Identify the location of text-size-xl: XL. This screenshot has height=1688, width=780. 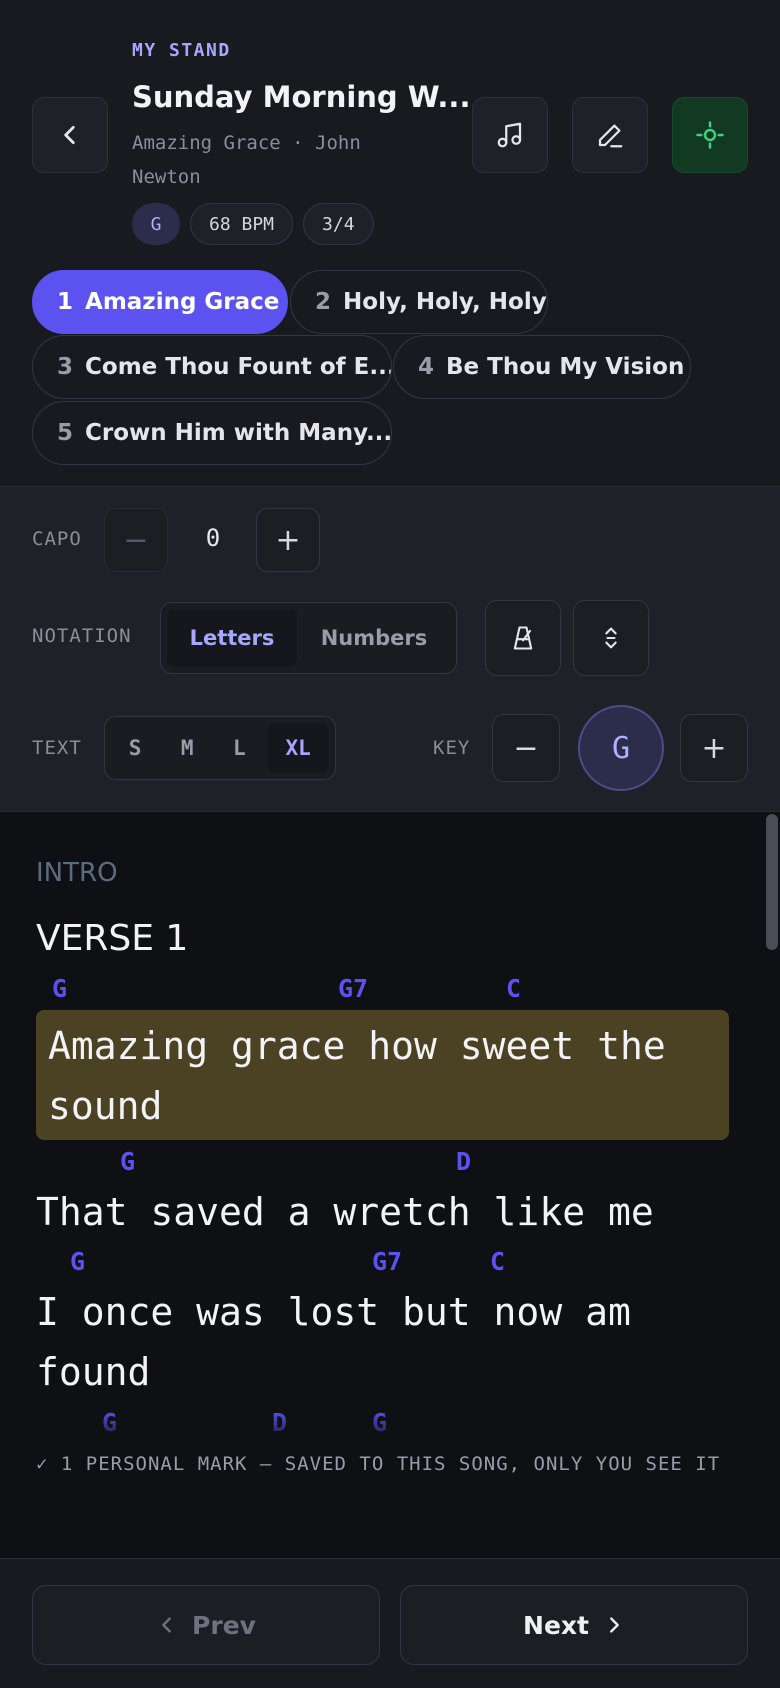
(298, 748).